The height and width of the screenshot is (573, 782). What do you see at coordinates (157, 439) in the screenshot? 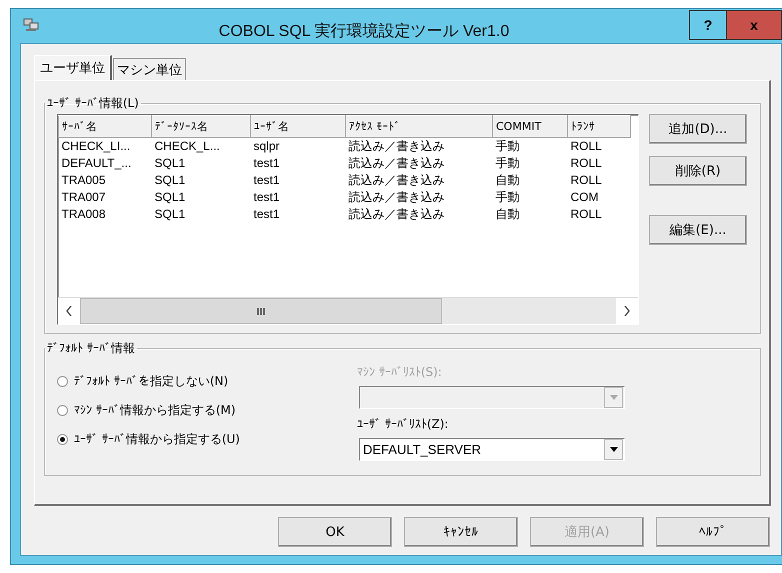
I see `radio-label: ﾕｰｻﾞ ｻｰﾊﾞ情報から指定する(U)` at bounding box center [157, 439].